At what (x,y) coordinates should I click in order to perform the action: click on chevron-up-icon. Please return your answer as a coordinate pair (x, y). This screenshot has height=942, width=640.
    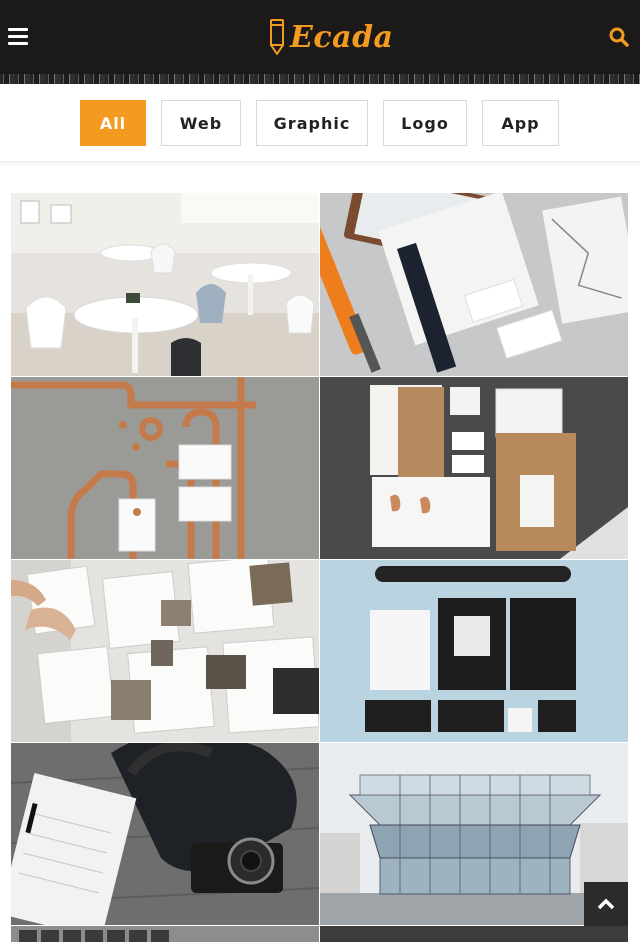
    Looking at the image, I should click on (606, 904).